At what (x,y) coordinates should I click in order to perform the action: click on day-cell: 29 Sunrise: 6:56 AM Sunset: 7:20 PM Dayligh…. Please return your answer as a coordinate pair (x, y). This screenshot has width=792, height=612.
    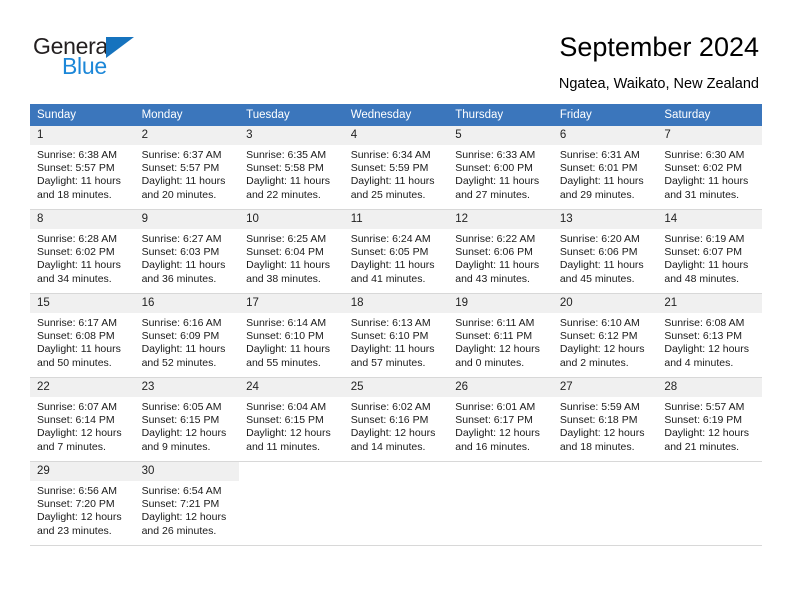
    Looking at the image, I should click on (82, 503).